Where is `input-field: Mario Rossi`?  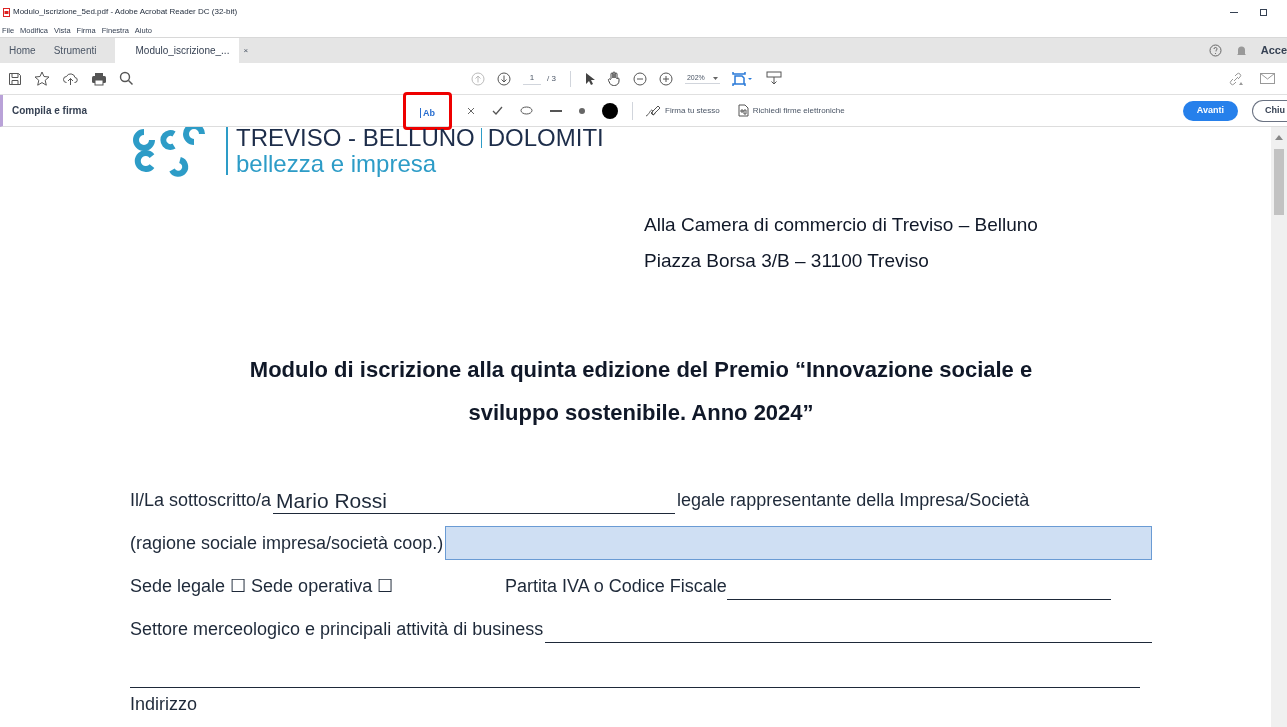 input-field: Mario Rossi is located at coordinates (474, 501).